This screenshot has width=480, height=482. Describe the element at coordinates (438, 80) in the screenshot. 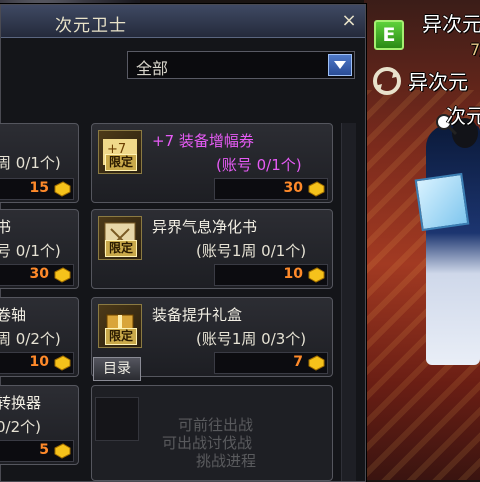

I see `quest-title-line2: 异次元` at that location.